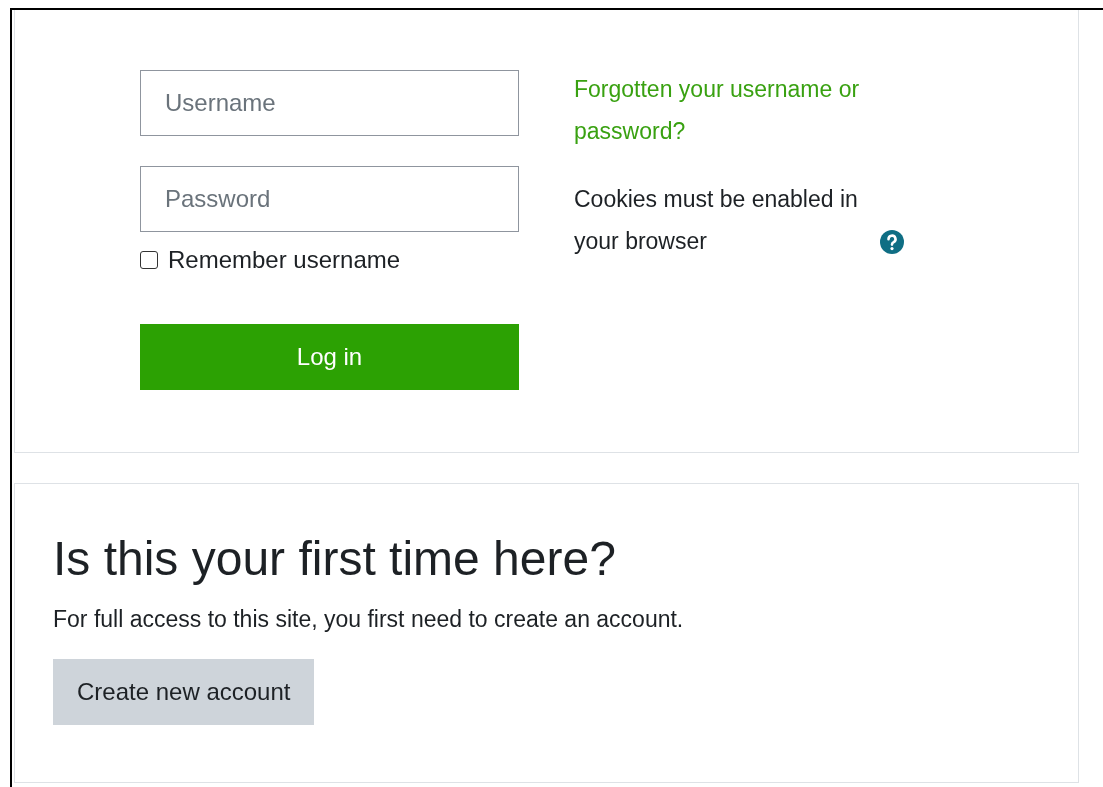  Describe the element at coordinates (329, 199) in the screenshot. I see `password-field: Password` at that location.